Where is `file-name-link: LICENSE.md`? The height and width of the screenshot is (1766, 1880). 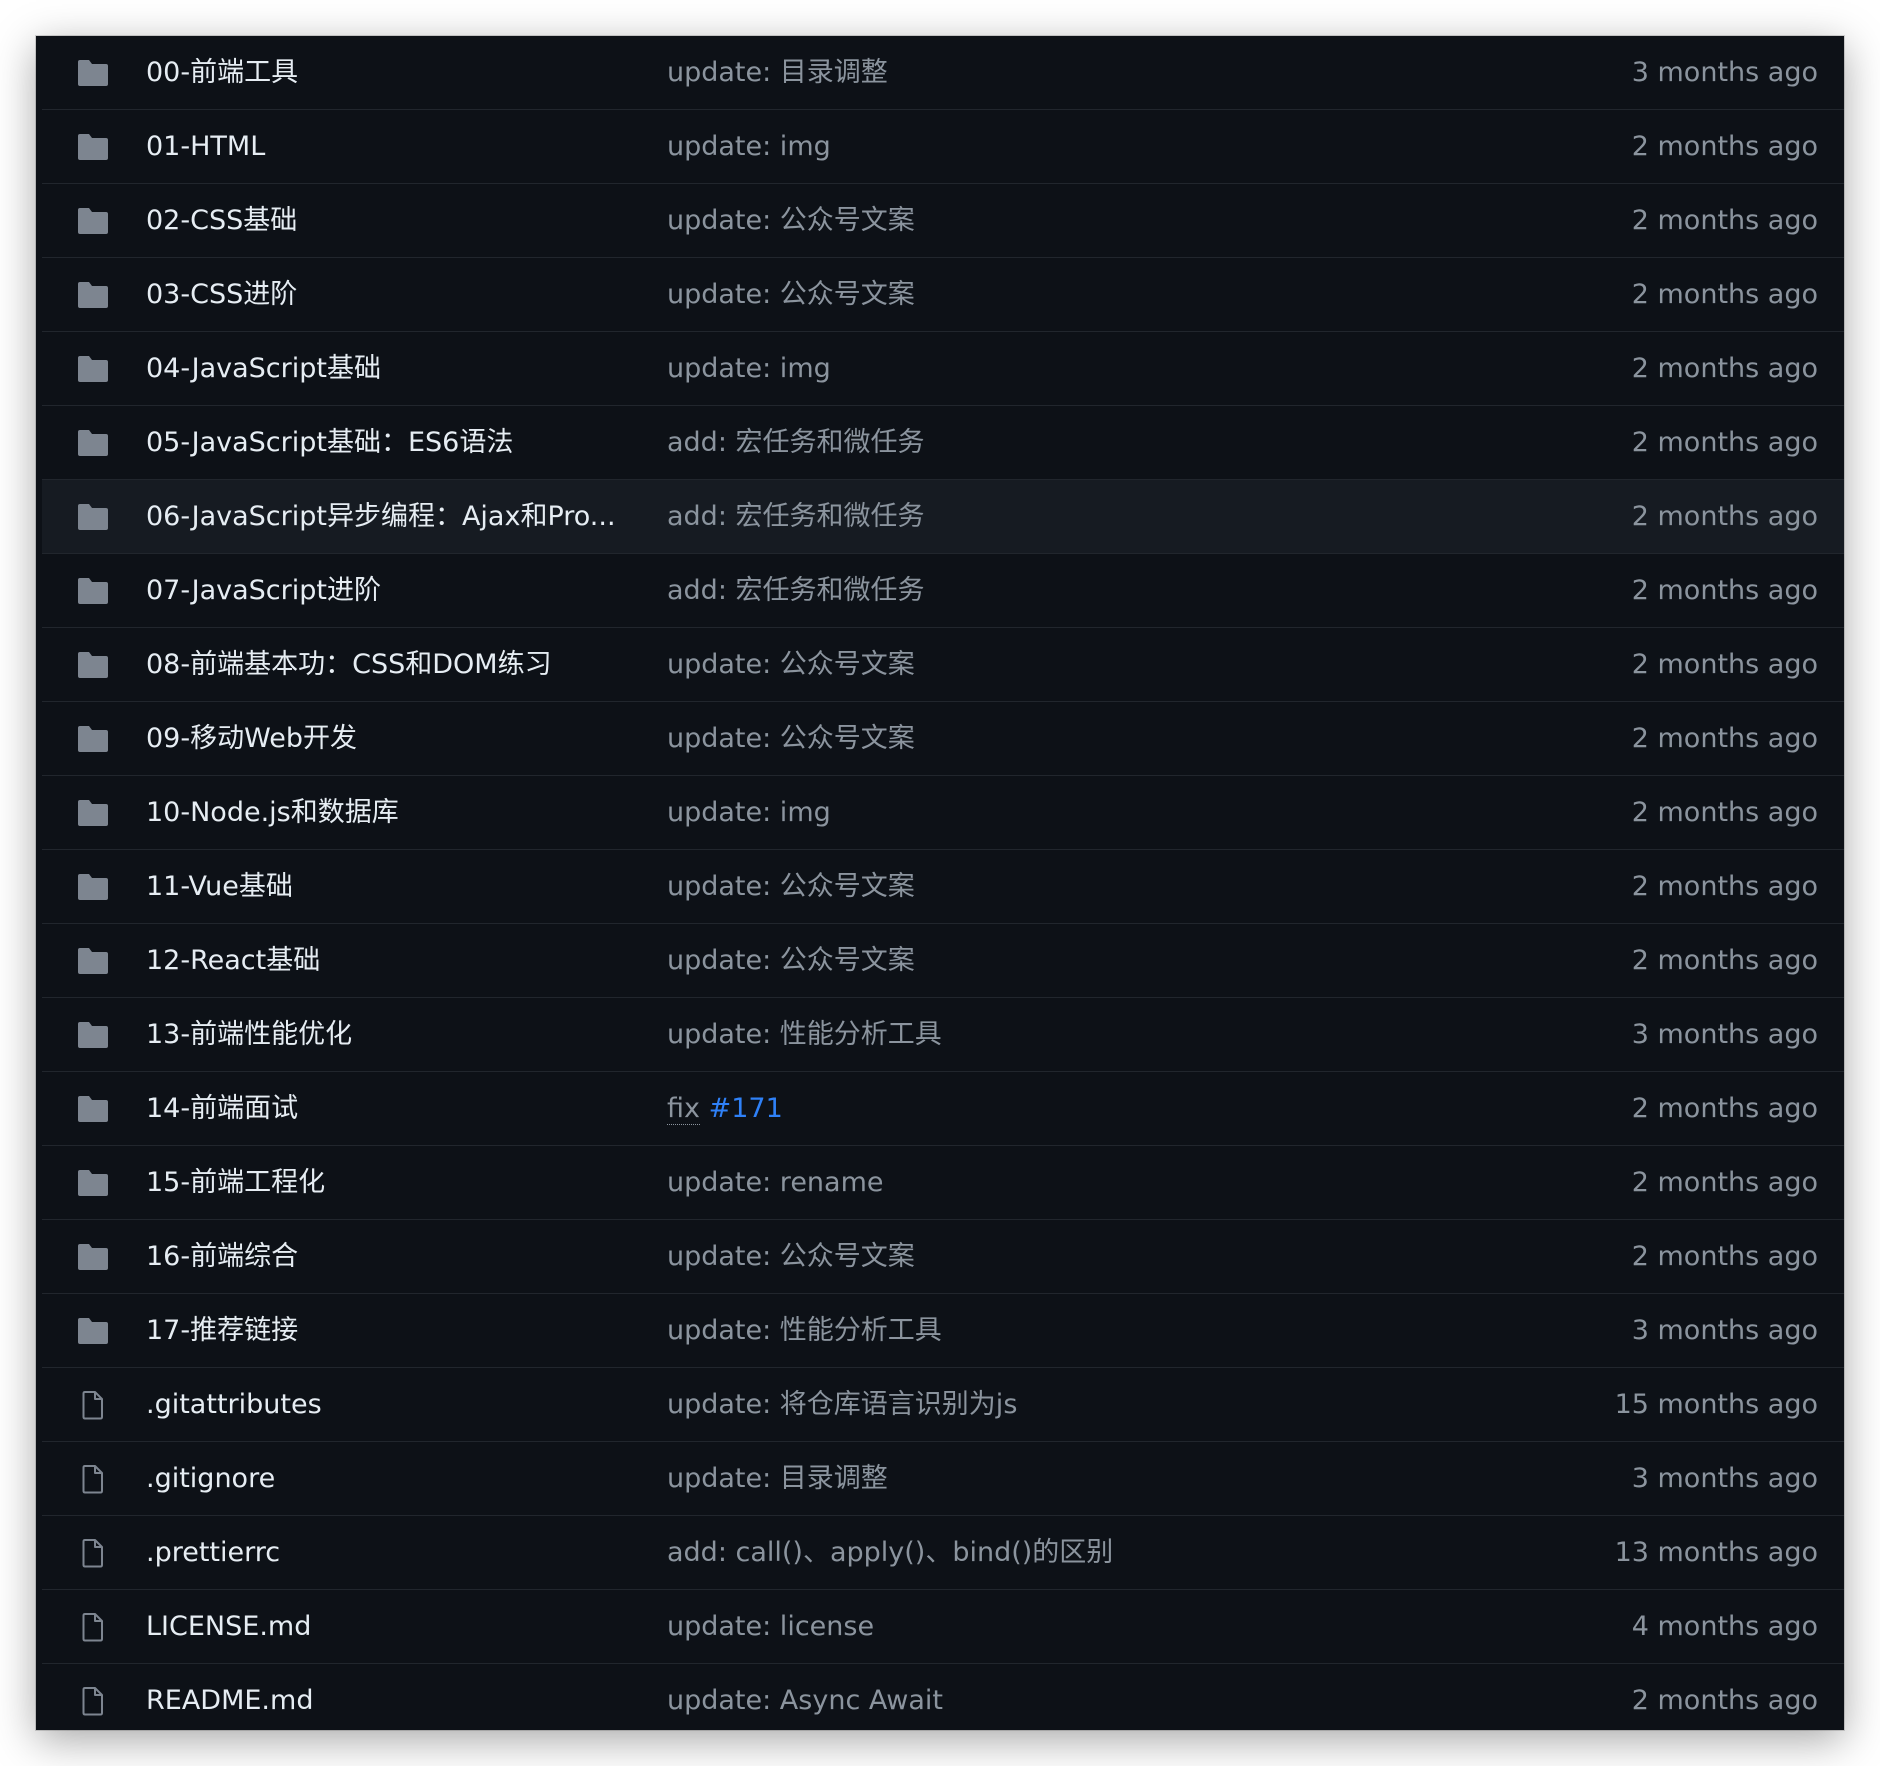 file-name-link: LICENSE.md is located at coordinates (391, 1627).